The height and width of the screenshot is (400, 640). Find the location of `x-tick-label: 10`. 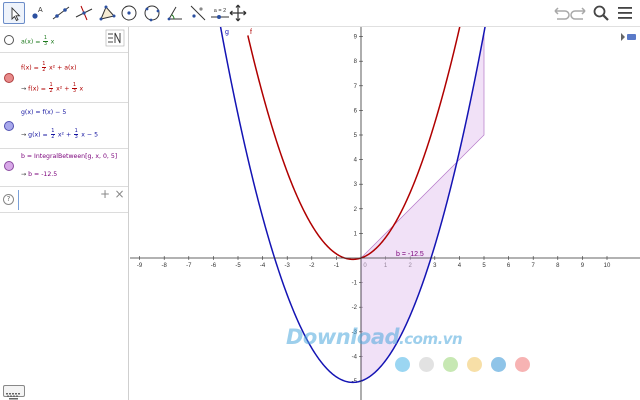

x-tick-label: 10 is located at coordinates (607, 266).